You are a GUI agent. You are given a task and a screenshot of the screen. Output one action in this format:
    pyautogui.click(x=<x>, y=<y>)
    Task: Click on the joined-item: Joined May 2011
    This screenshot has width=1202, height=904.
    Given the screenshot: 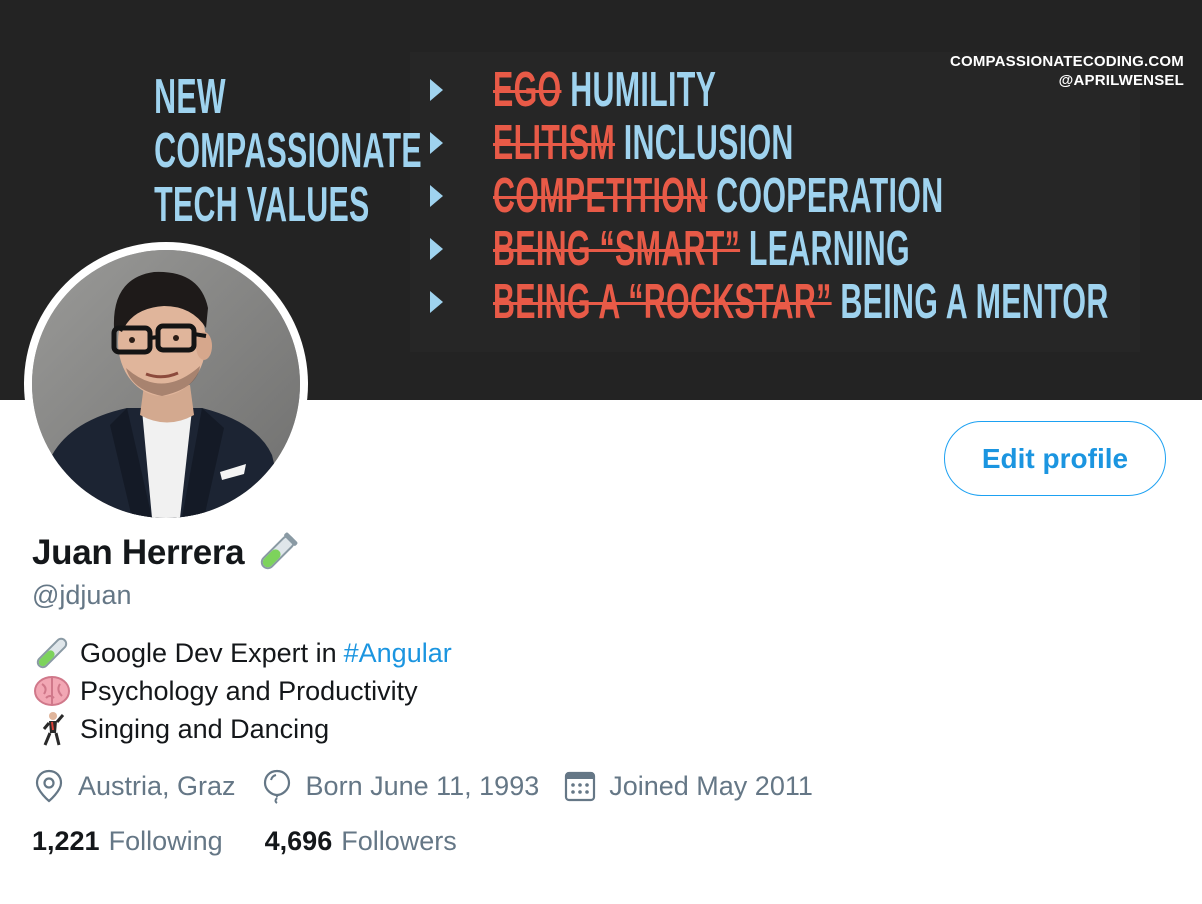 What is the action you would take?
    pyautogui.click(x=688, y=786)
    